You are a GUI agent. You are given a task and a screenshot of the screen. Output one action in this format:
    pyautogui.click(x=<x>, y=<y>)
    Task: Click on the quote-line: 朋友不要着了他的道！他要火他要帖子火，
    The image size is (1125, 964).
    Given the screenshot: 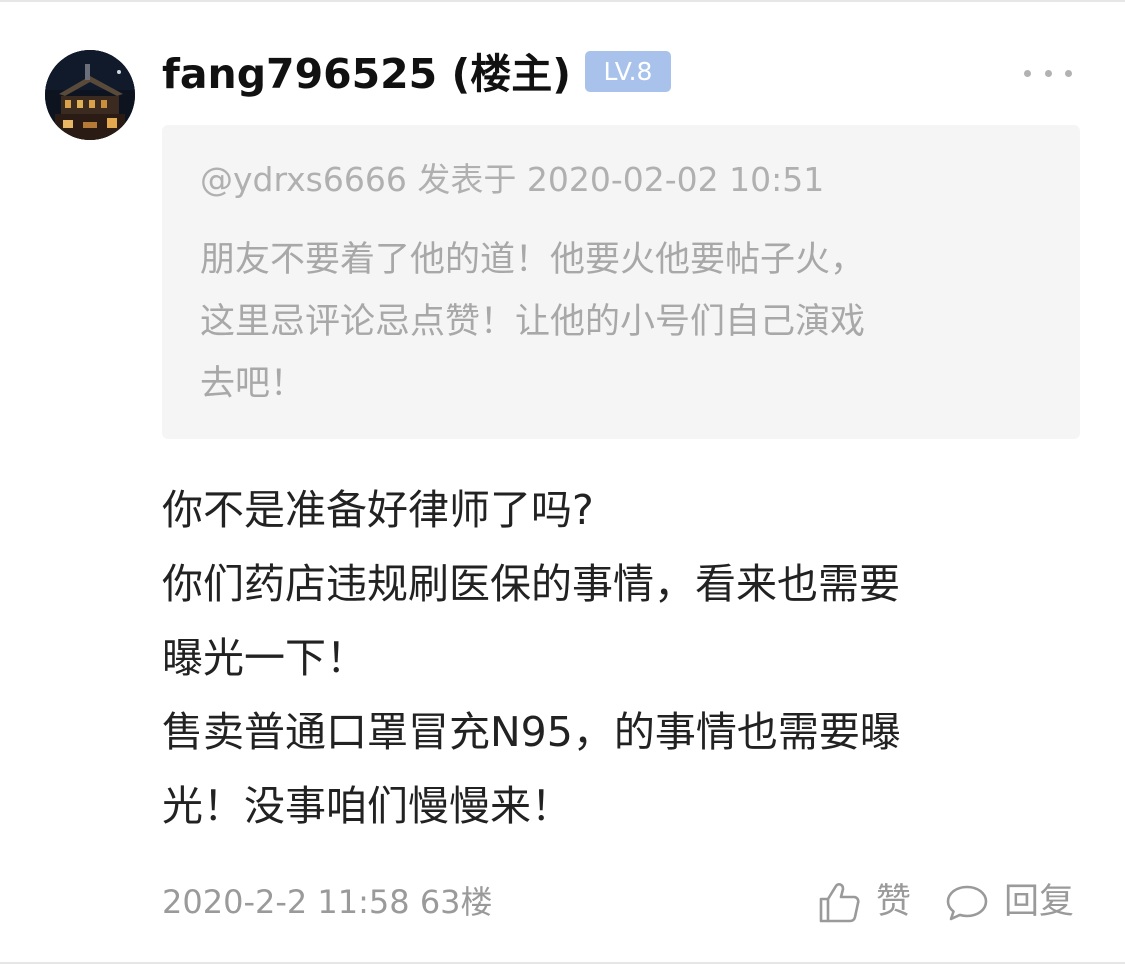 What is the action you would take?
    pyautogui.click(x=533, y=260)
    